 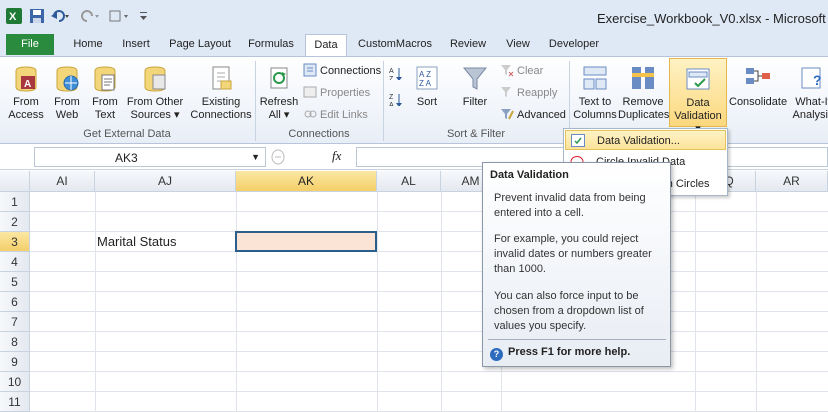 I want to click on from-text-button: From Text, so click(x=105, y=92).